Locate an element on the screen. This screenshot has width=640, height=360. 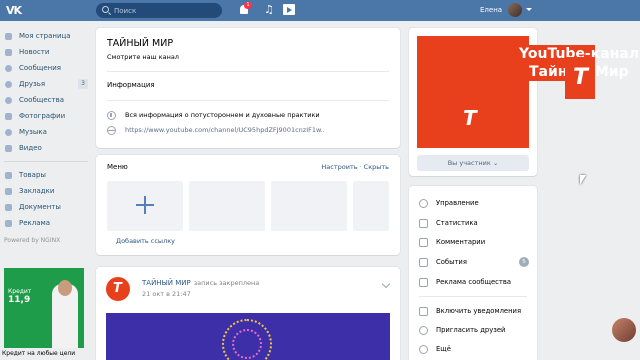
manage-item-label: Статистика is located at coordinates (457, 223).